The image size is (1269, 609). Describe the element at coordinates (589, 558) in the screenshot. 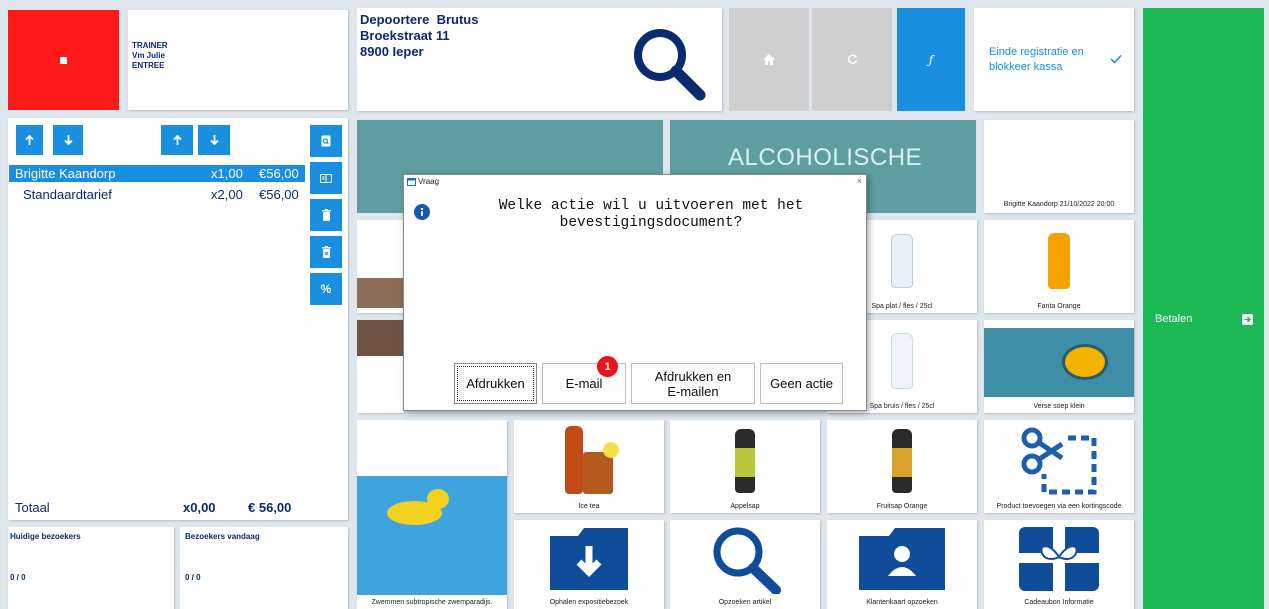

I see `folder-download-icon` at that location.